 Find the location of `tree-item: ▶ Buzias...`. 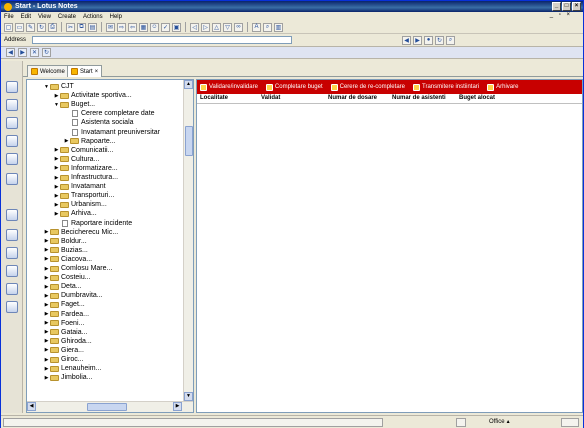

tree-item: ▶ Buzias... is located at coordinates (65, 250).